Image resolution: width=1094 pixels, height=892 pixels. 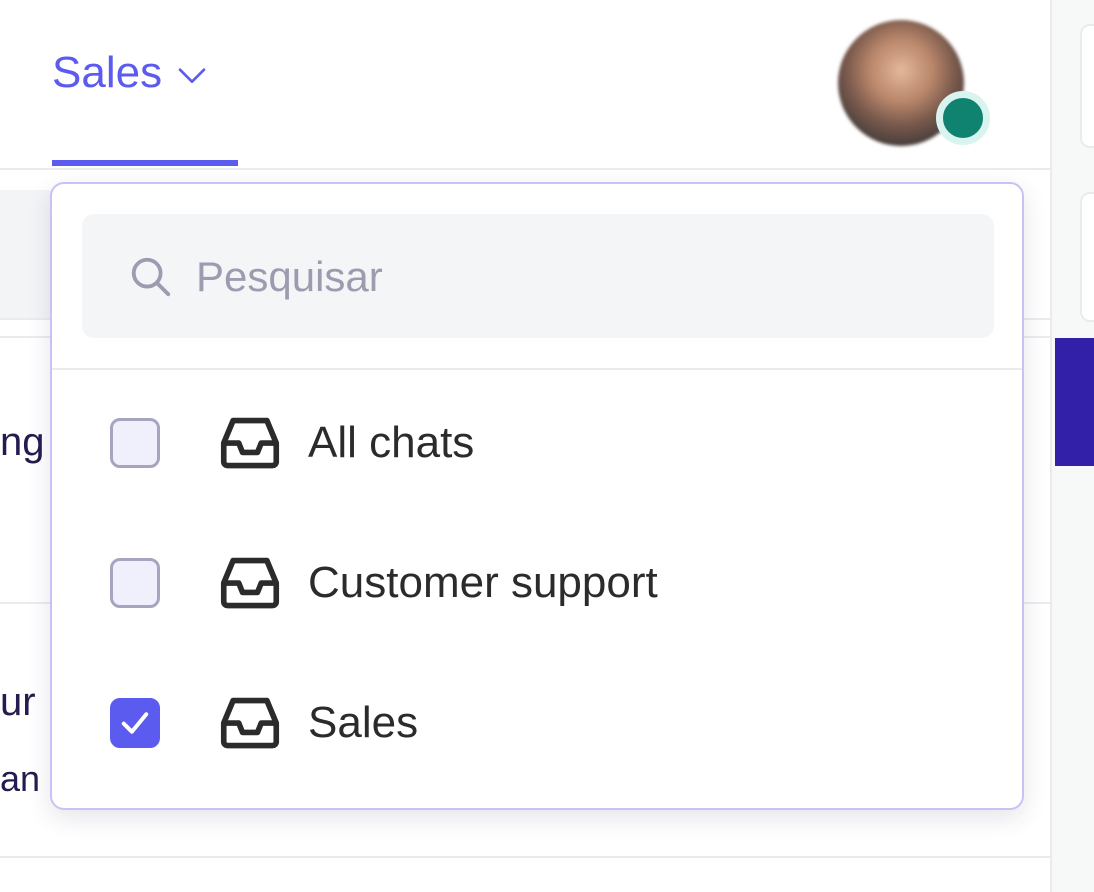 What do you see at coordinates (537, 369) in the screenshot?
I see `dropdown-divider` at bounding box center [537, 369].